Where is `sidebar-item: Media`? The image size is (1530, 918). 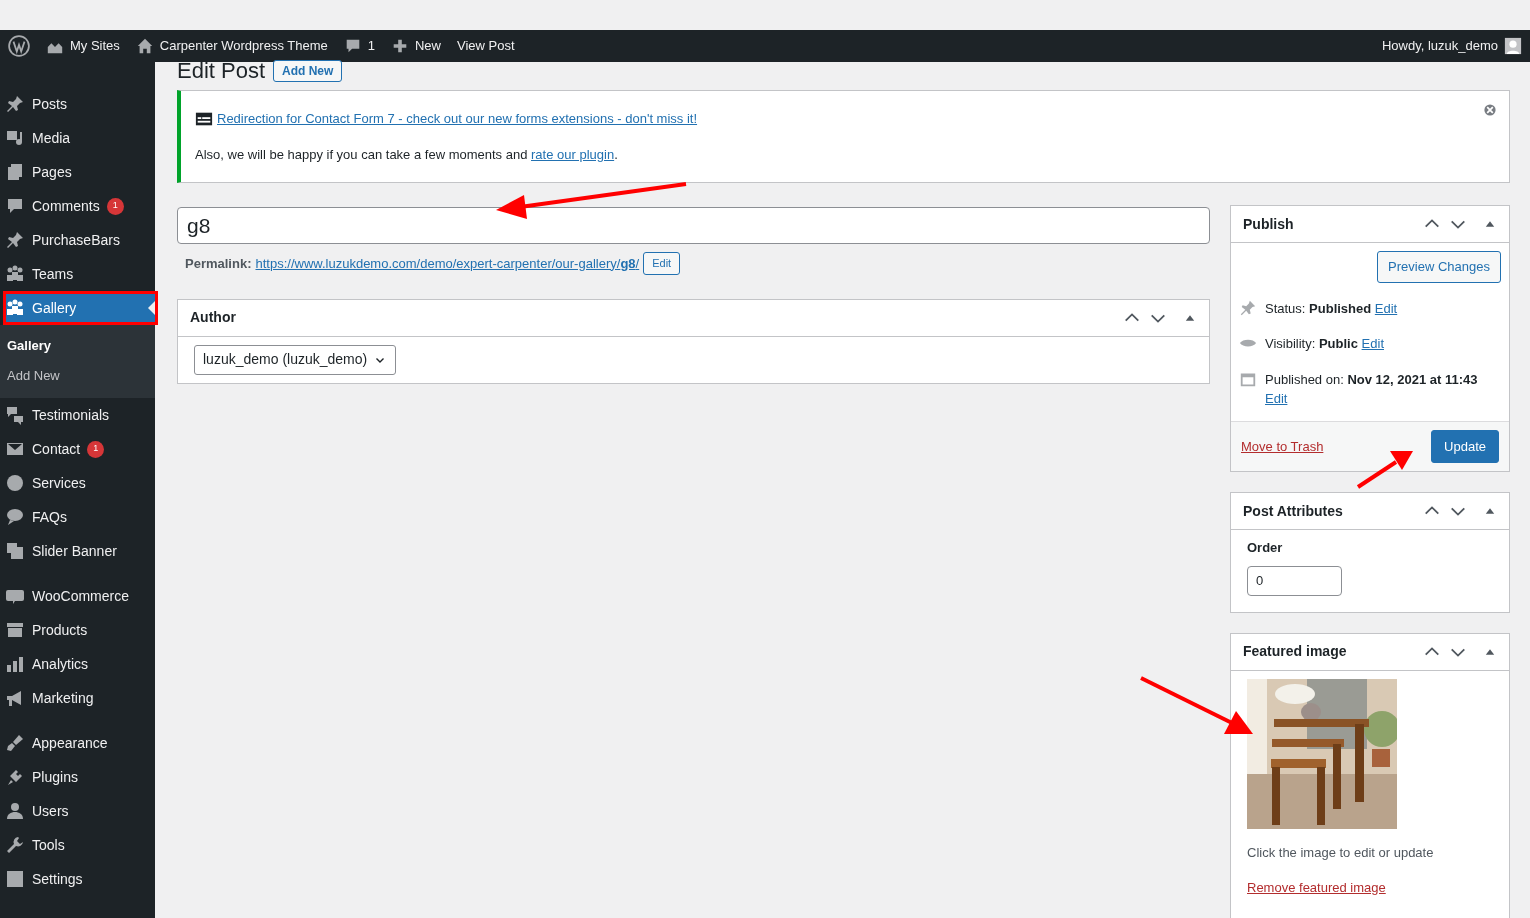 sidebar-item: Media is located at coordinates (77, 138).